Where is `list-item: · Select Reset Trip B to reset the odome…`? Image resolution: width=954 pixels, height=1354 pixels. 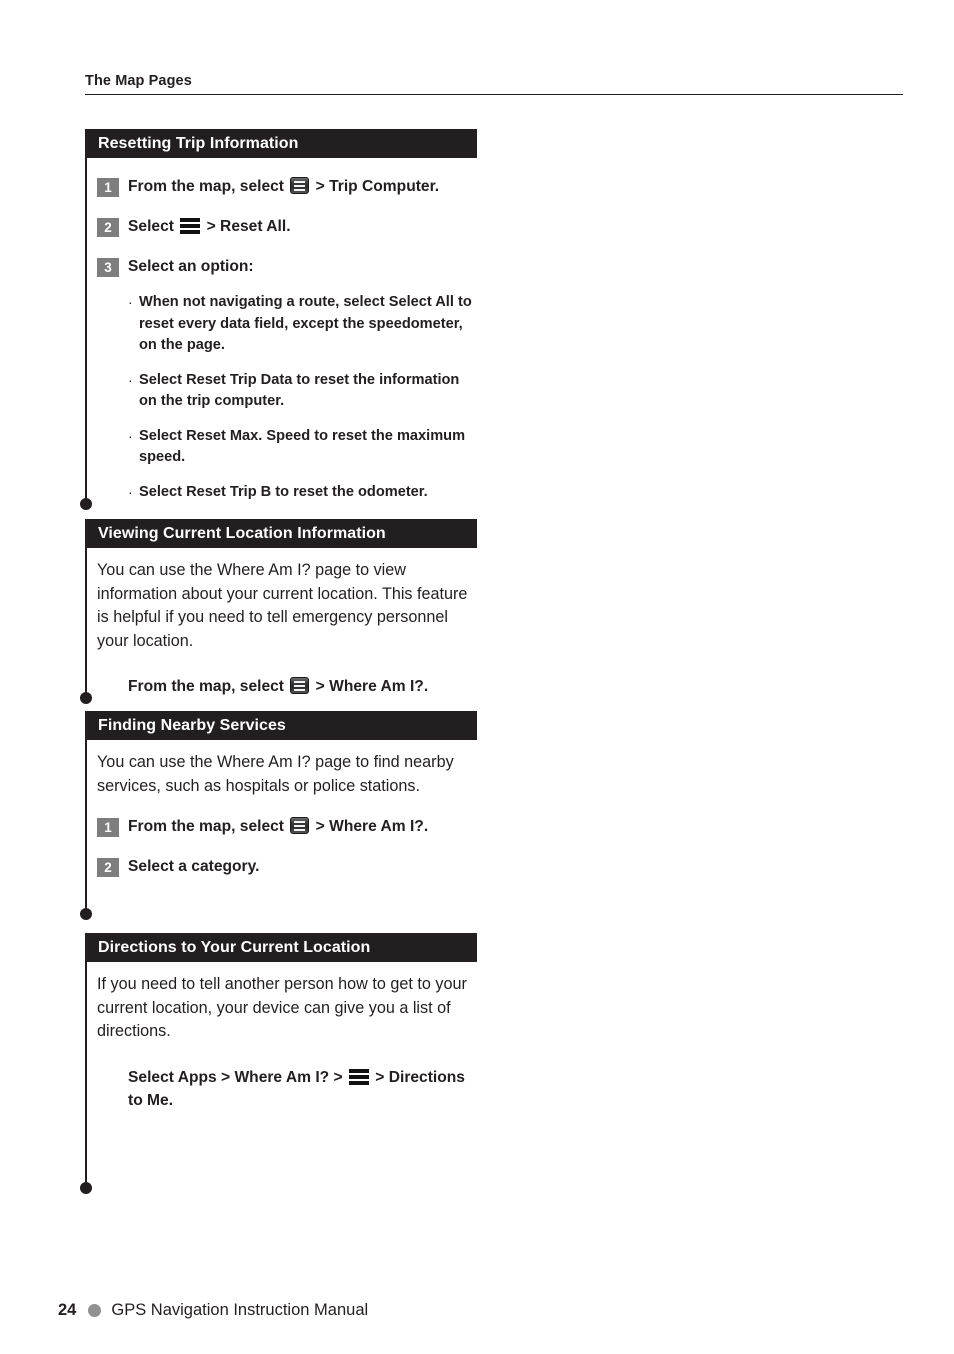
list-item: · Select Reset Trip B to reset the odome… is located at coordinates (302, 493).